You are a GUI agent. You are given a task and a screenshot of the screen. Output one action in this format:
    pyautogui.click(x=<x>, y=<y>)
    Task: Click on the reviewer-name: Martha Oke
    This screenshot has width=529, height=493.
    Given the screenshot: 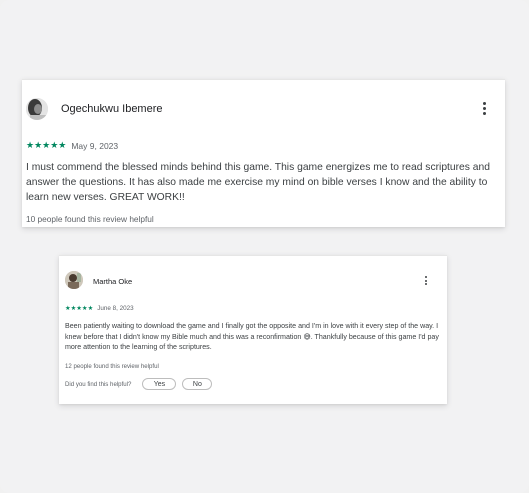 What is the action you would take?
    pyautogui.click(x=113, y=281)
    